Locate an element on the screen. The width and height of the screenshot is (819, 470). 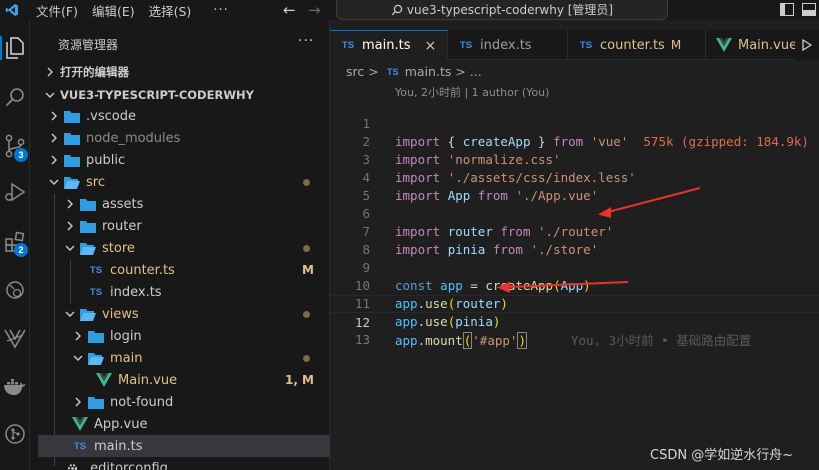
forward-arrow-icon: → is located at coordinates (314, 10).